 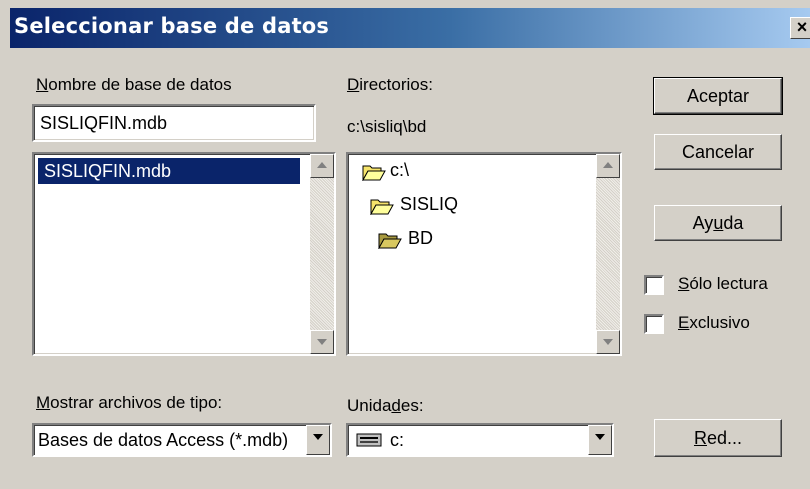 What do you see at coordinates (718, 152) in the screenshot?
I see `cancel-button: Cancelar` at bounding box center [718, 152].